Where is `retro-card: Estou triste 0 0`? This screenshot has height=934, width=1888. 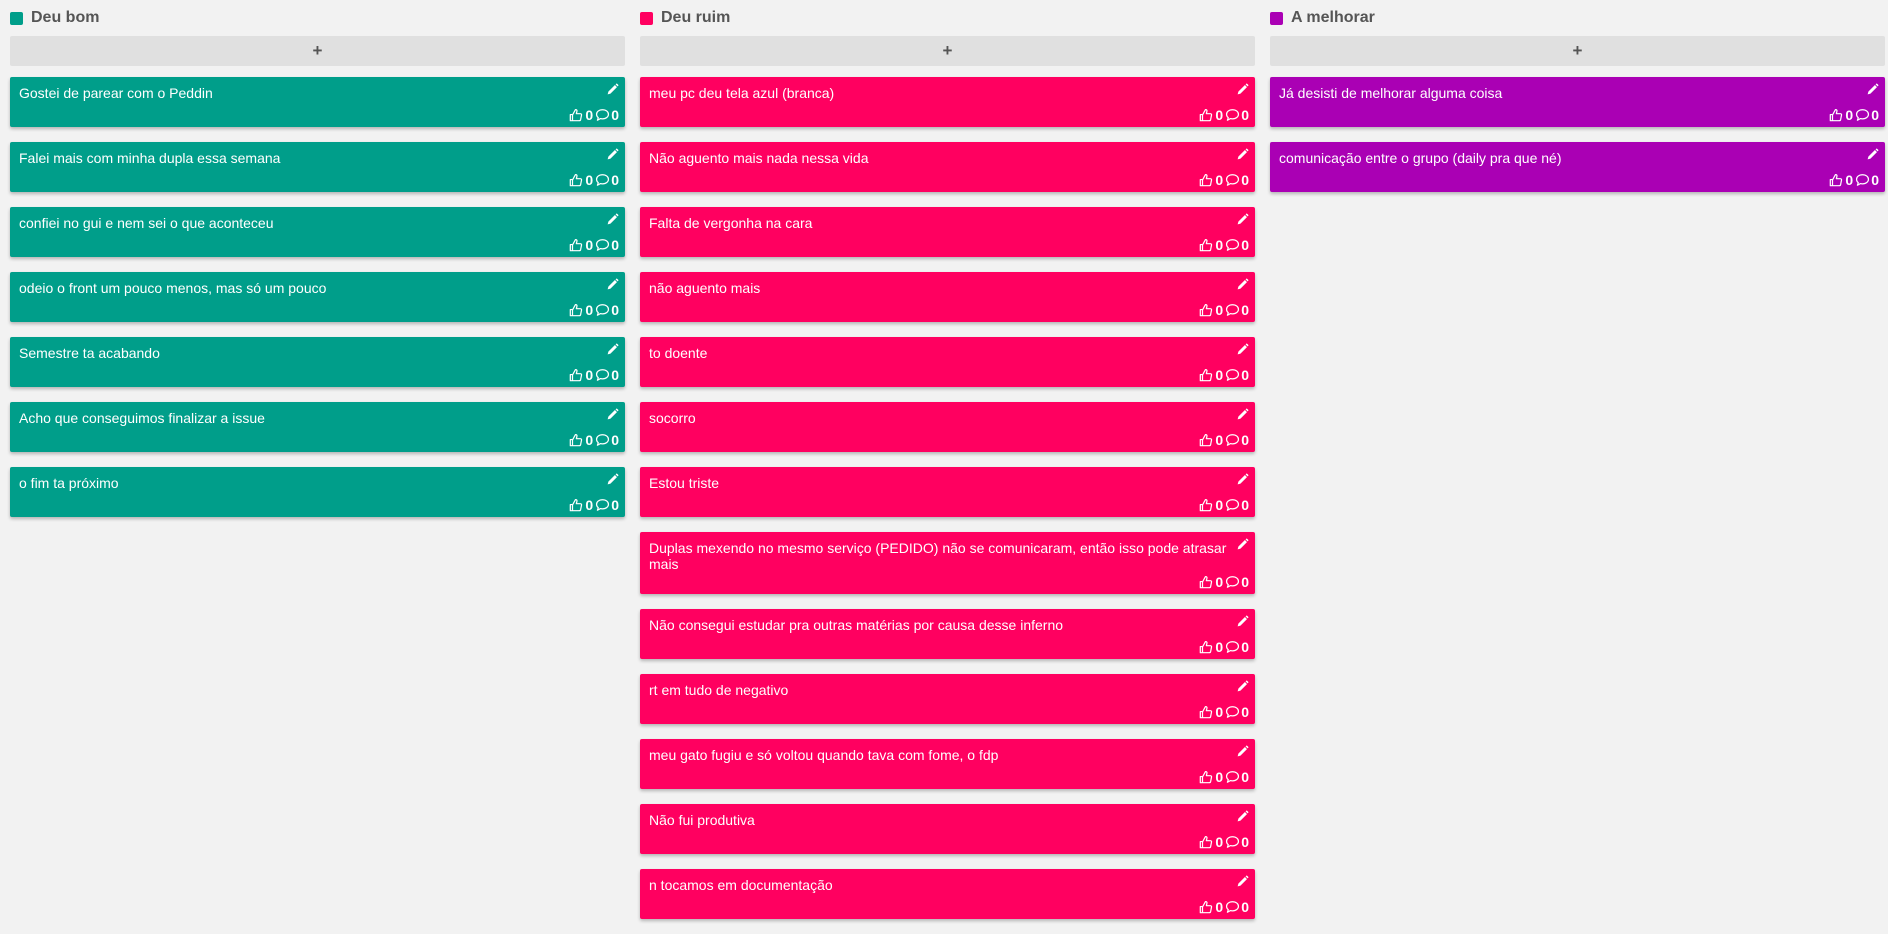
retro-card: Estou triste 0 0 is located at coordinates (947, 492).